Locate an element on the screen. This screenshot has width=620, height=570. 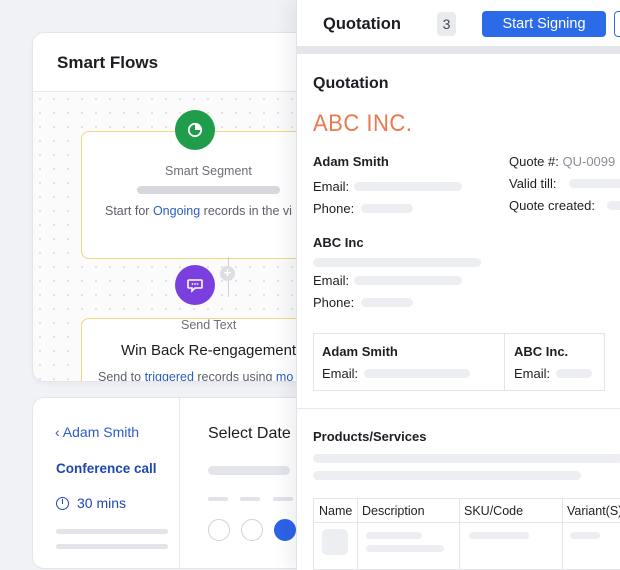
signer-right-email-label: Email: is located at coordinates (532, 373).